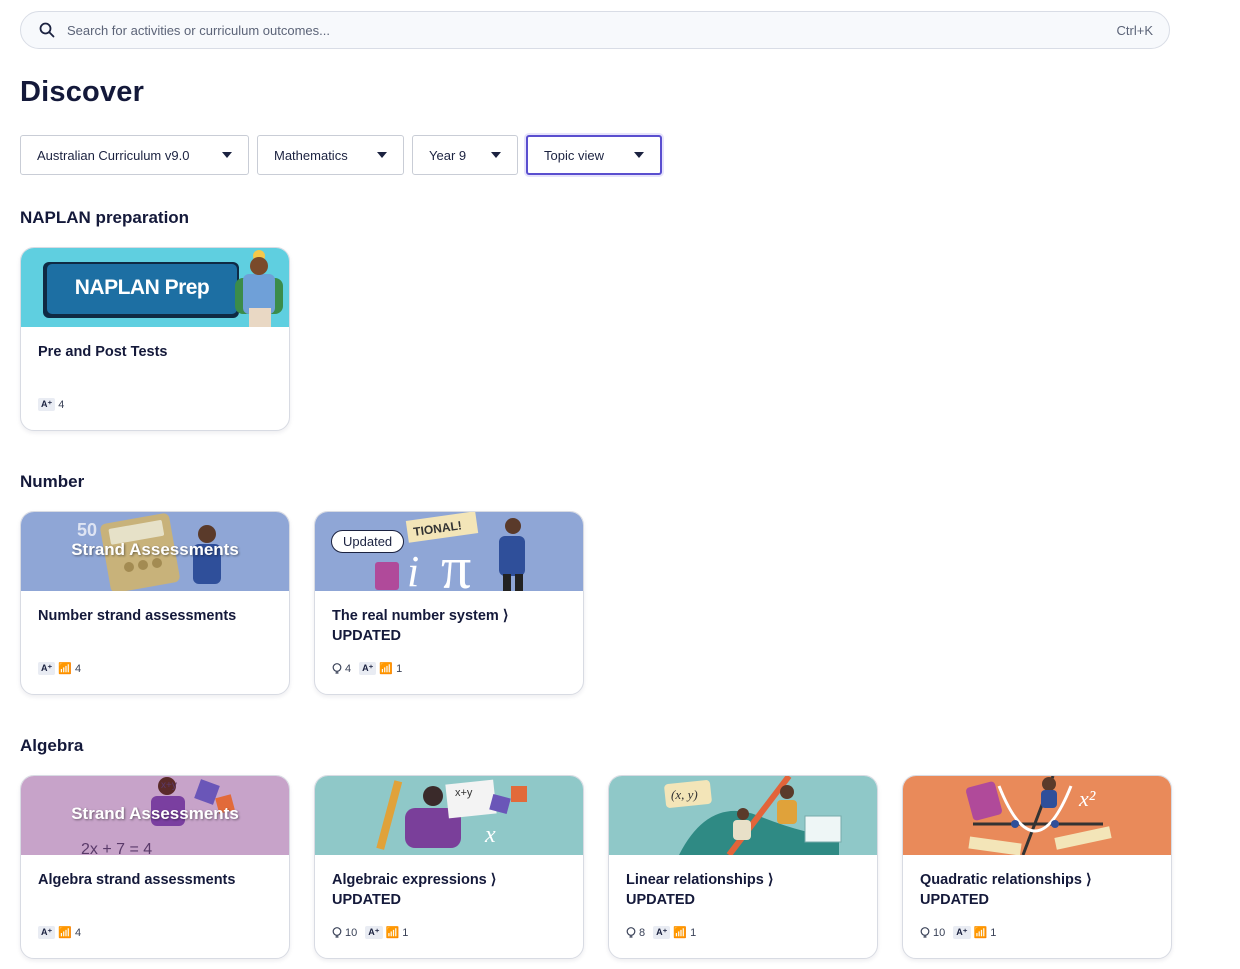  Describe the element at coordinates (1006, 890) in the screenshot. I see `card-title: Quadratic relationships ⟩ UPDATED` at that location.